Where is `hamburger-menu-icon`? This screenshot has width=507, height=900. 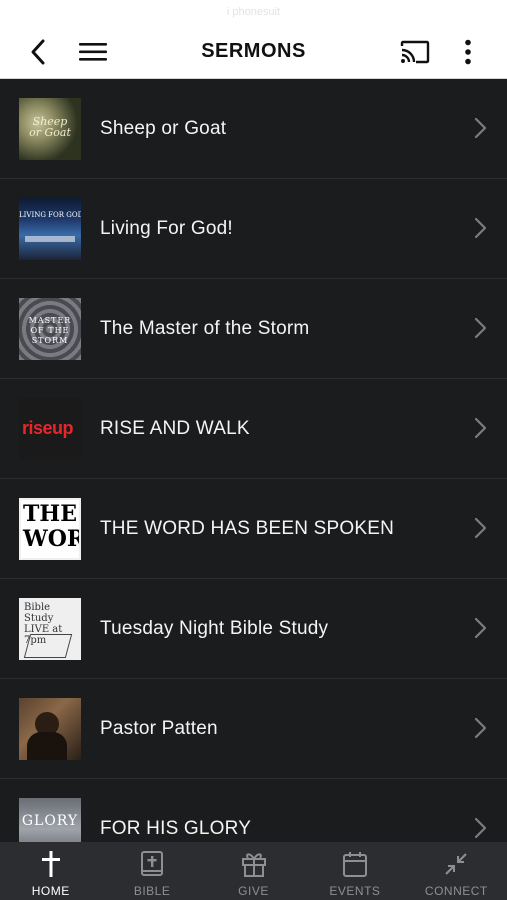
hamburger-menu-icon is located at coordinates (93, 52).